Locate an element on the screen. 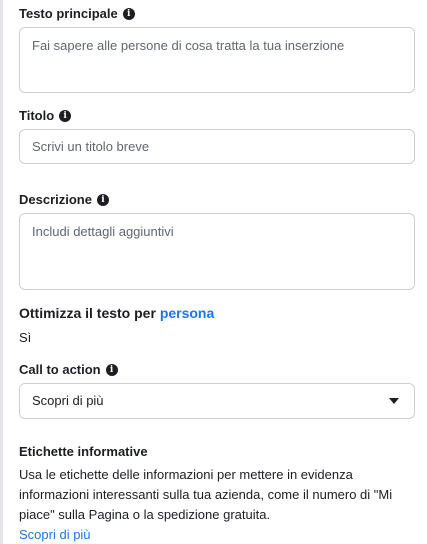 This screenshot has width=427, height=544. call-to-action-label-text: Call to action is located at coordinates (60, 369).